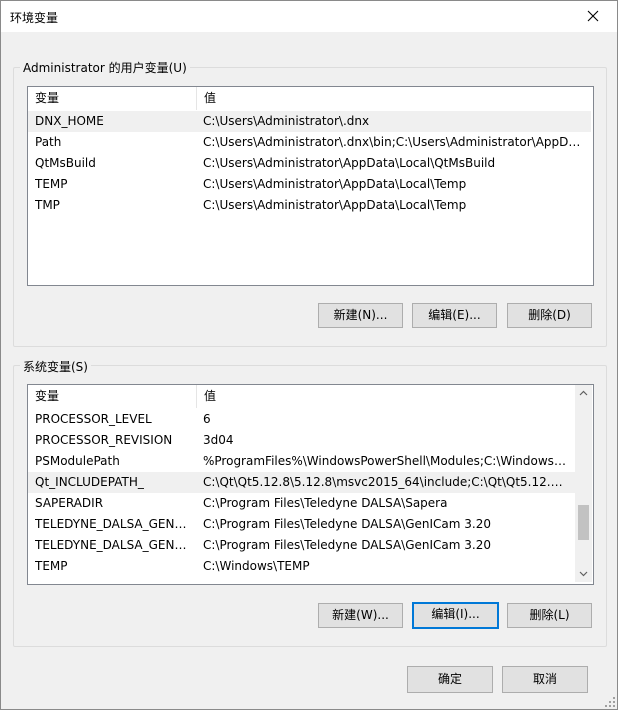  Describe the element at coordinates (583, 483) in the screenshot. I see `system-list-scrollbar` at that location.